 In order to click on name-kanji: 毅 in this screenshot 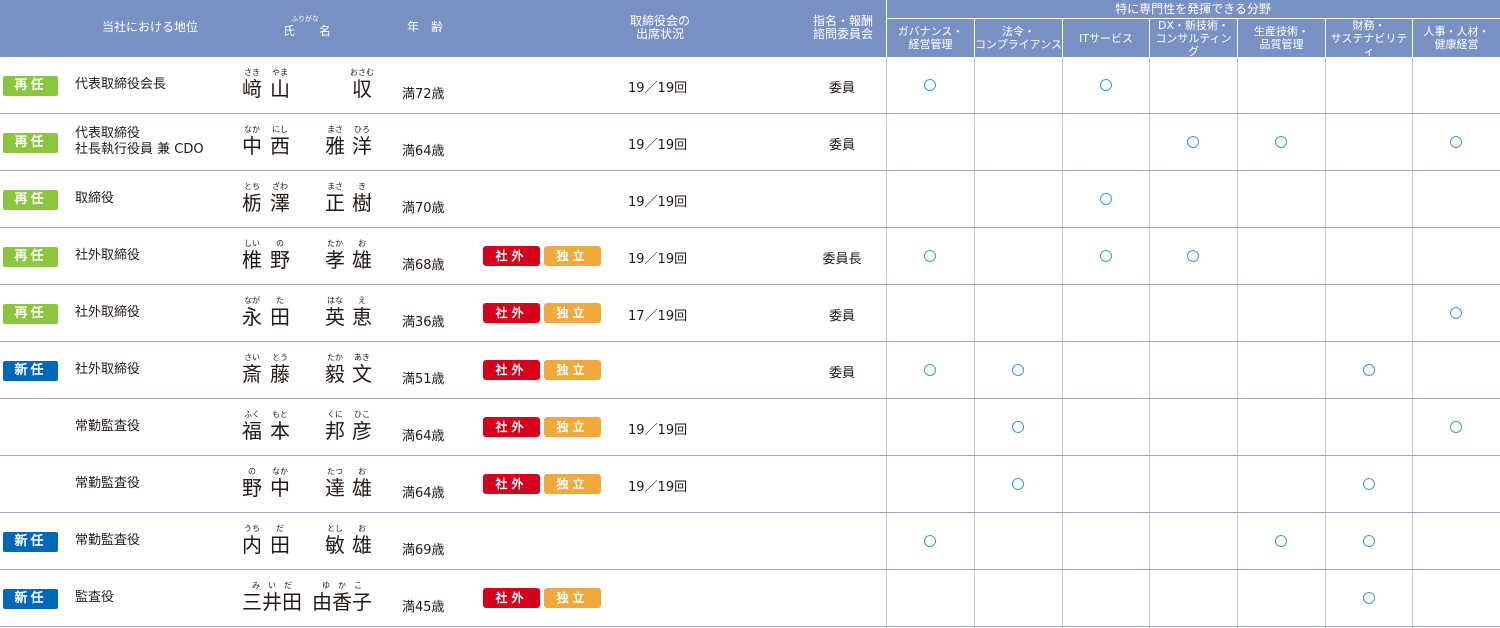, I will do `click(335, 374)`.